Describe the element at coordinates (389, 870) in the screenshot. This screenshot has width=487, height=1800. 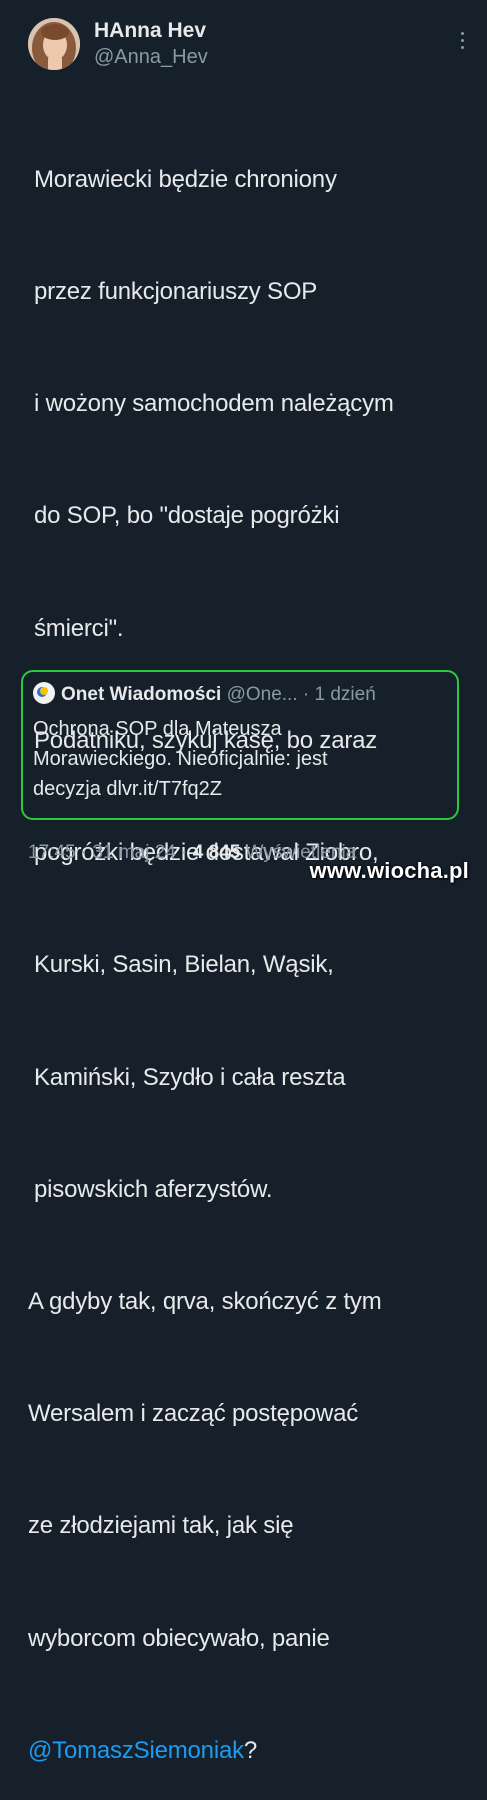
I see `watermark: www.wiocha.pl` at that location.